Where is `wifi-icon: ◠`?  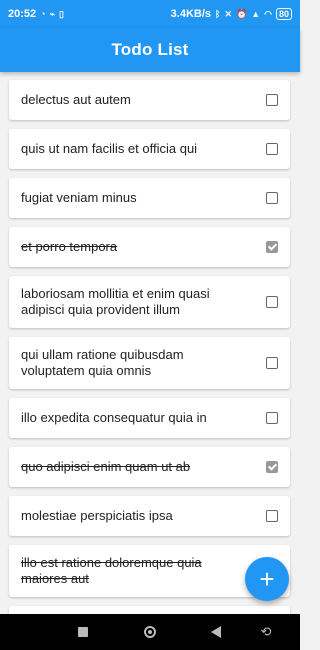 wifi-icon: ◠ is located at coordinates (268, 13).